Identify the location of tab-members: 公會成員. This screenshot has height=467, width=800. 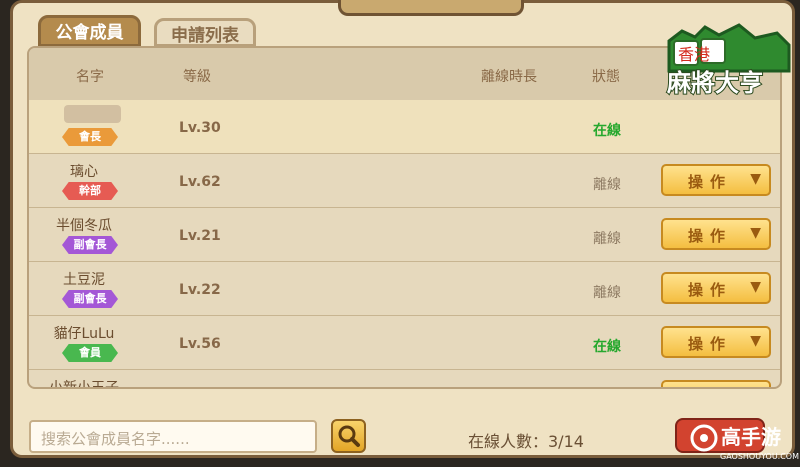
(89, 31).